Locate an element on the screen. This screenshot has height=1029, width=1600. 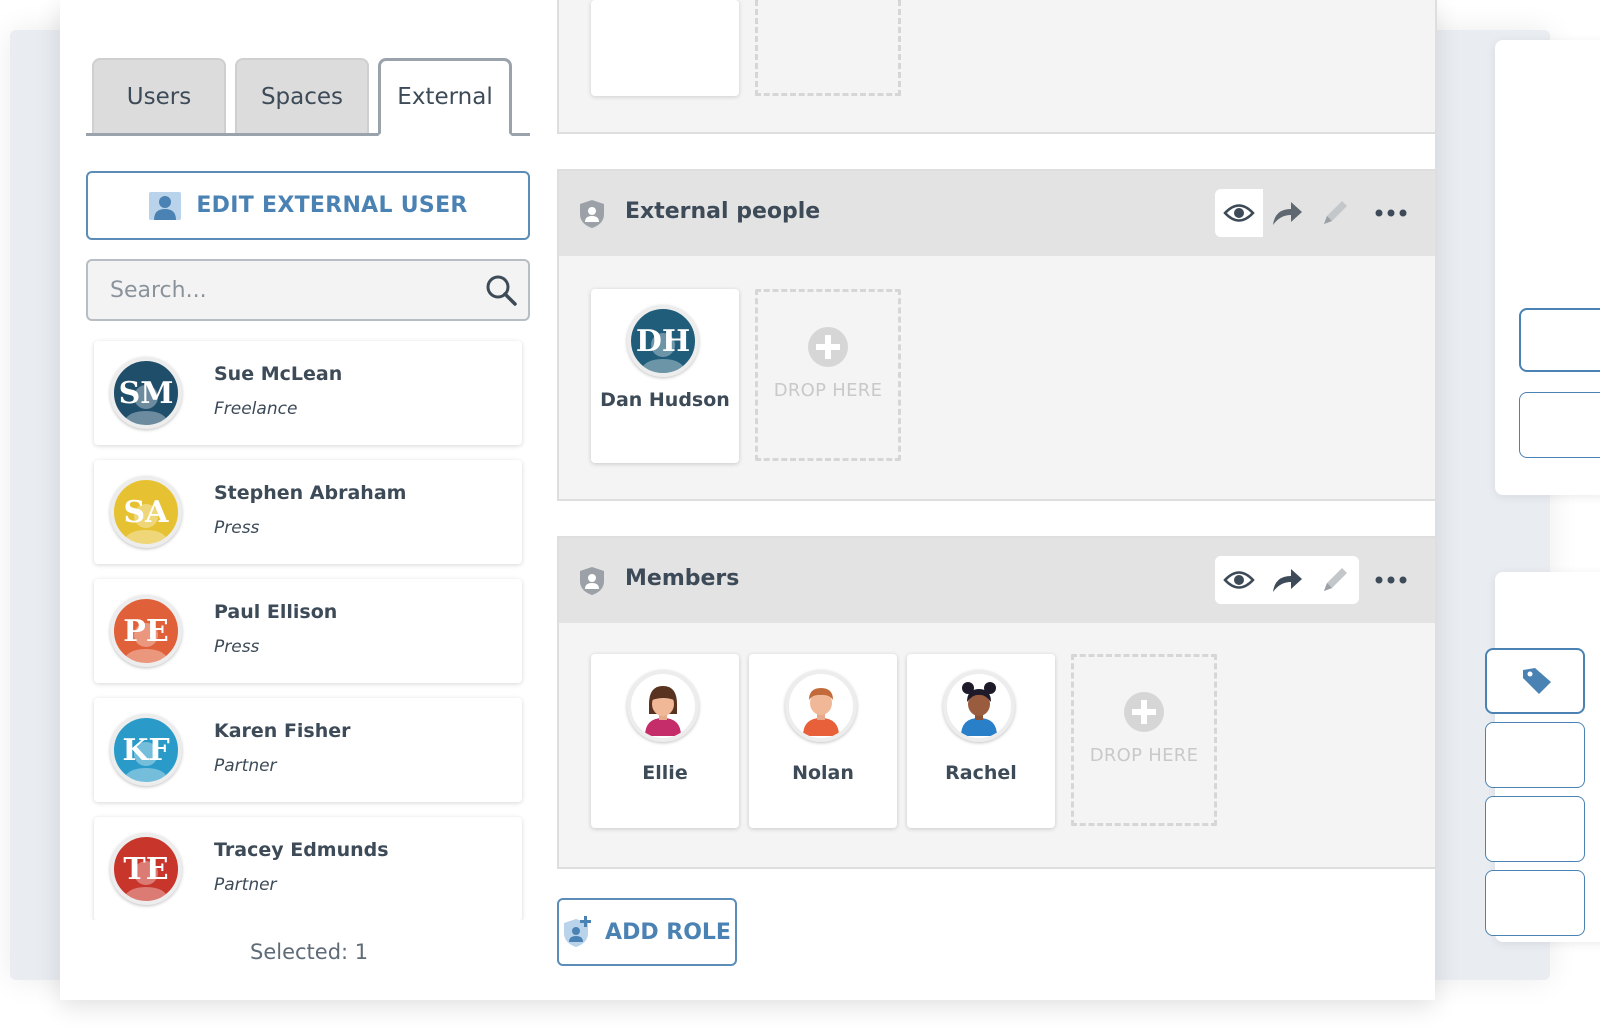
add-role-button: ADD ROLE is located at coordinates (647, 932).